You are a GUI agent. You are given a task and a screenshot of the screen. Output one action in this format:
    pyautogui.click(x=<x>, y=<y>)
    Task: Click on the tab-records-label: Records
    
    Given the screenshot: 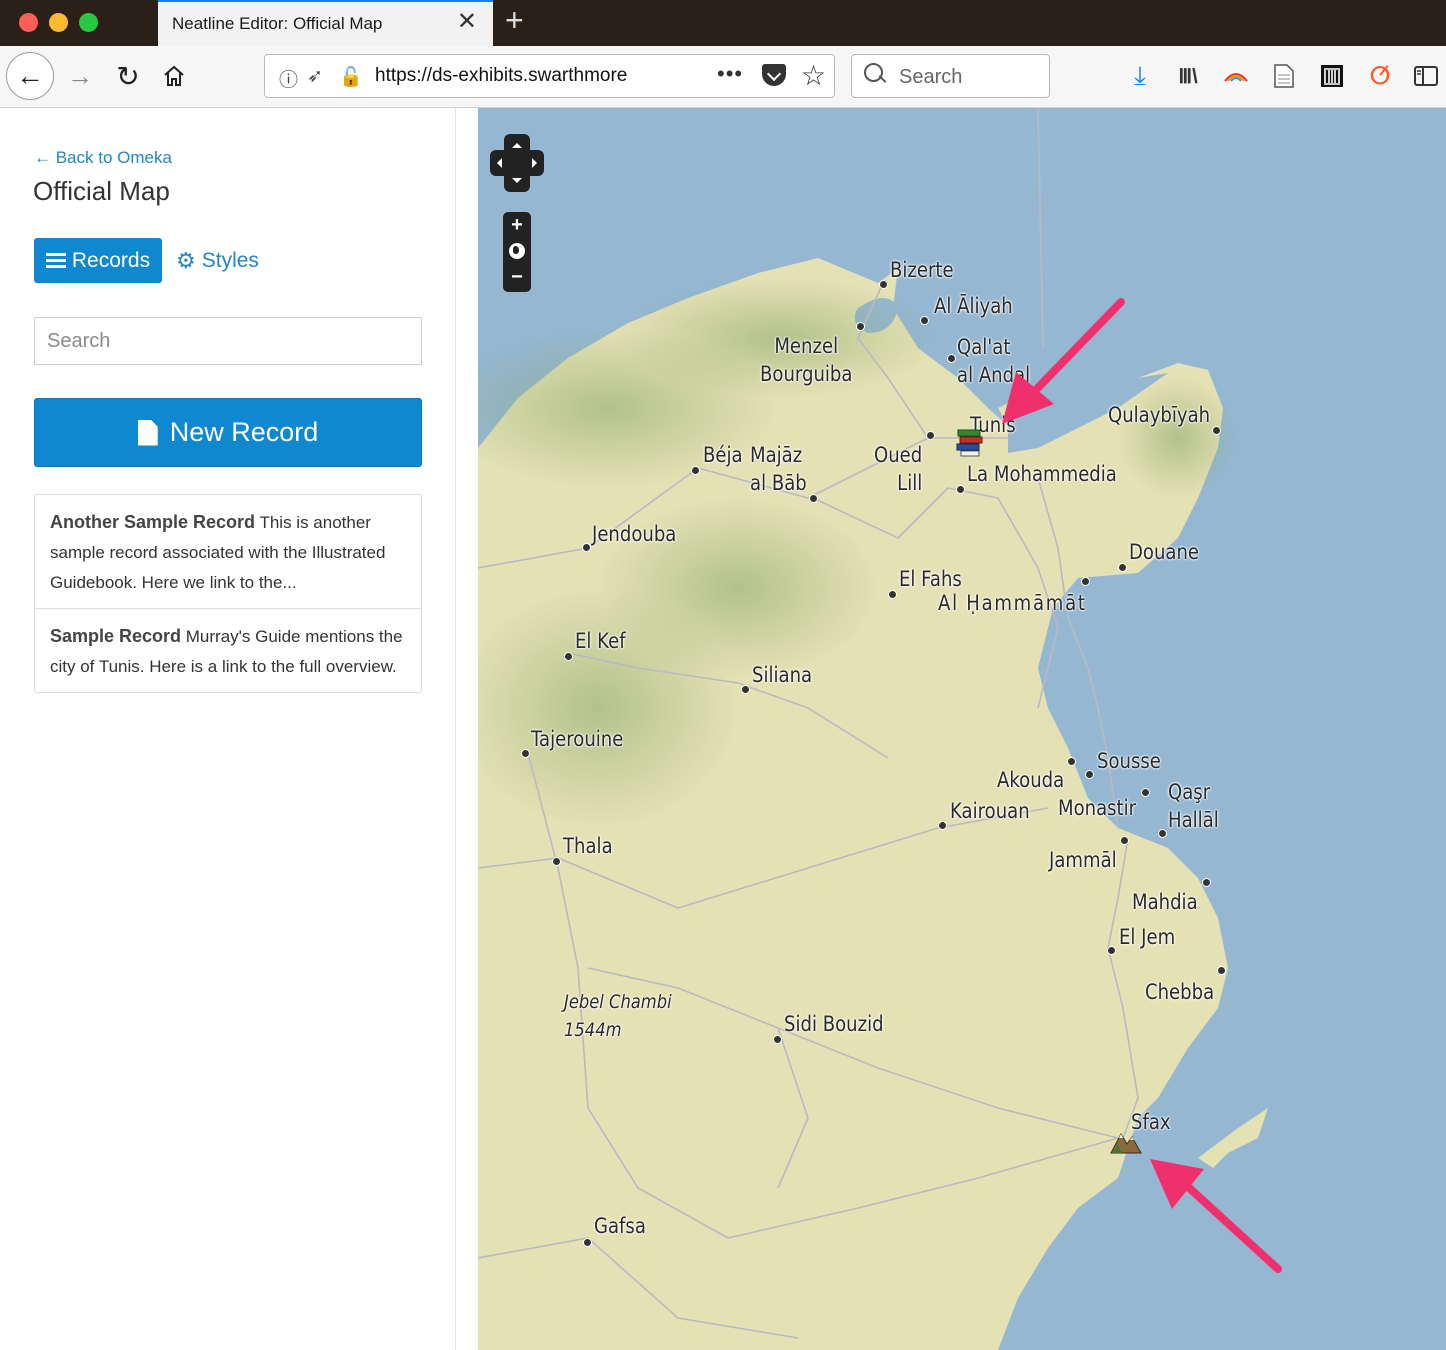 What is the action you would take?
    pyautogui.click(x=111, y=260)
    